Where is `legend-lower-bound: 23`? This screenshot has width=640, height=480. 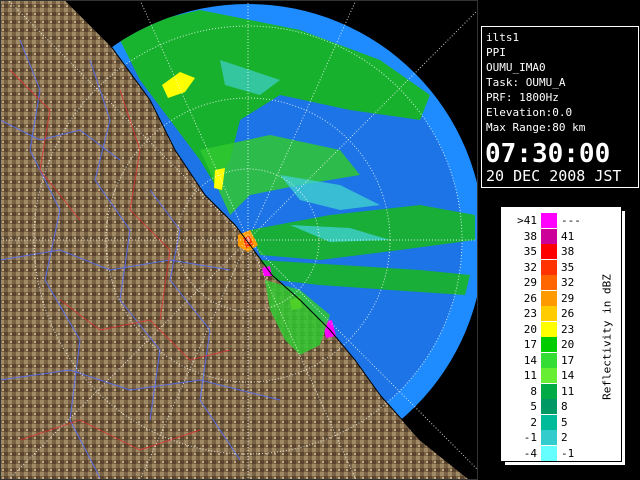
legend-lower-bound: 23 is located at coordinates (530, 313).